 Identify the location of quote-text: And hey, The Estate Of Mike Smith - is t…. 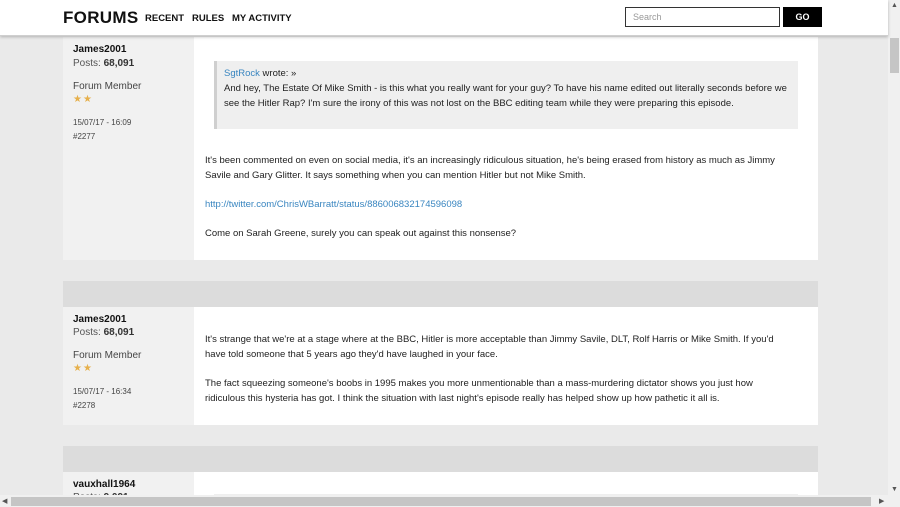
(505, 96).